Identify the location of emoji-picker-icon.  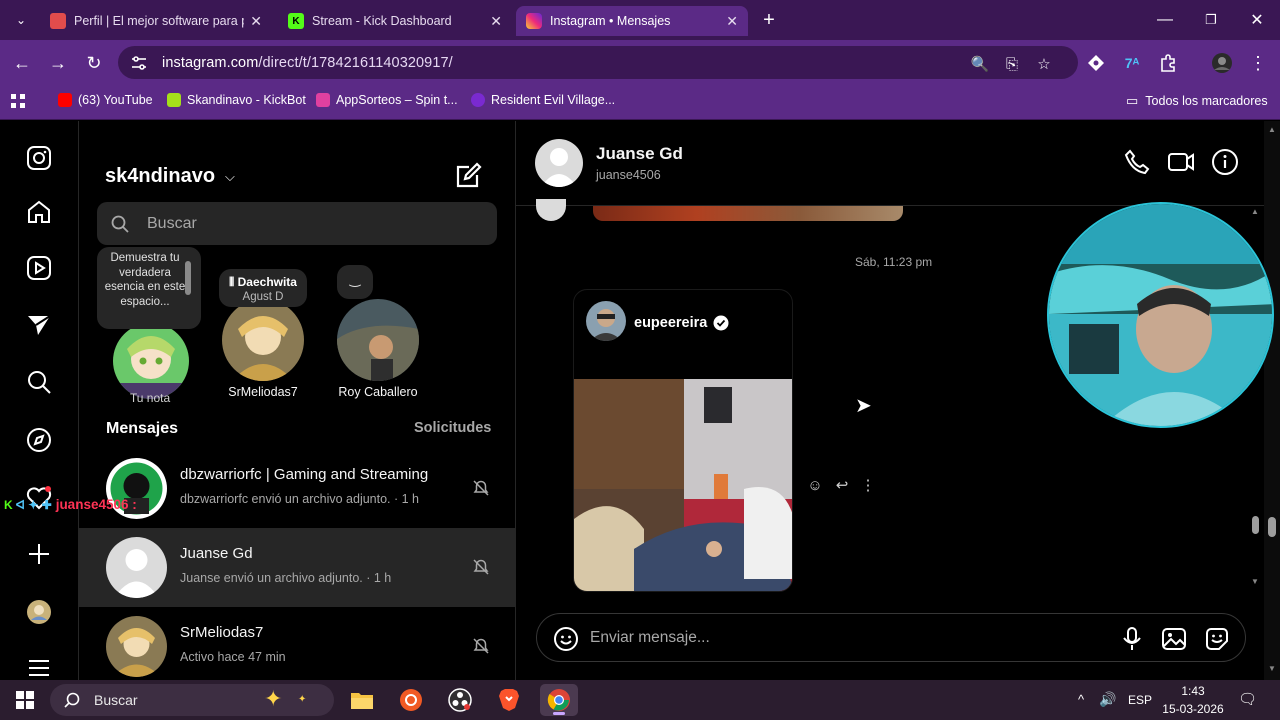
(566, 639).